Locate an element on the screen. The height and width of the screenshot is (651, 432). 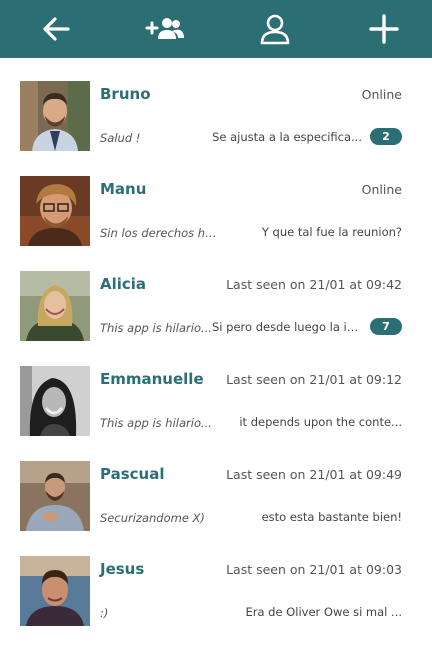
contact-status: Last seen on 21/01 at 09:49 is located at coordinates (314, 474).